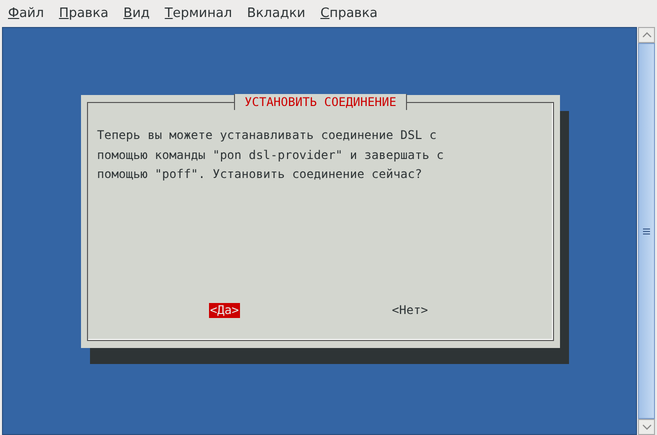  What do you see at coordinates (224, 310) in the screenshot?
I see `yes-button: <Да>` at bounding box center [224, 310].